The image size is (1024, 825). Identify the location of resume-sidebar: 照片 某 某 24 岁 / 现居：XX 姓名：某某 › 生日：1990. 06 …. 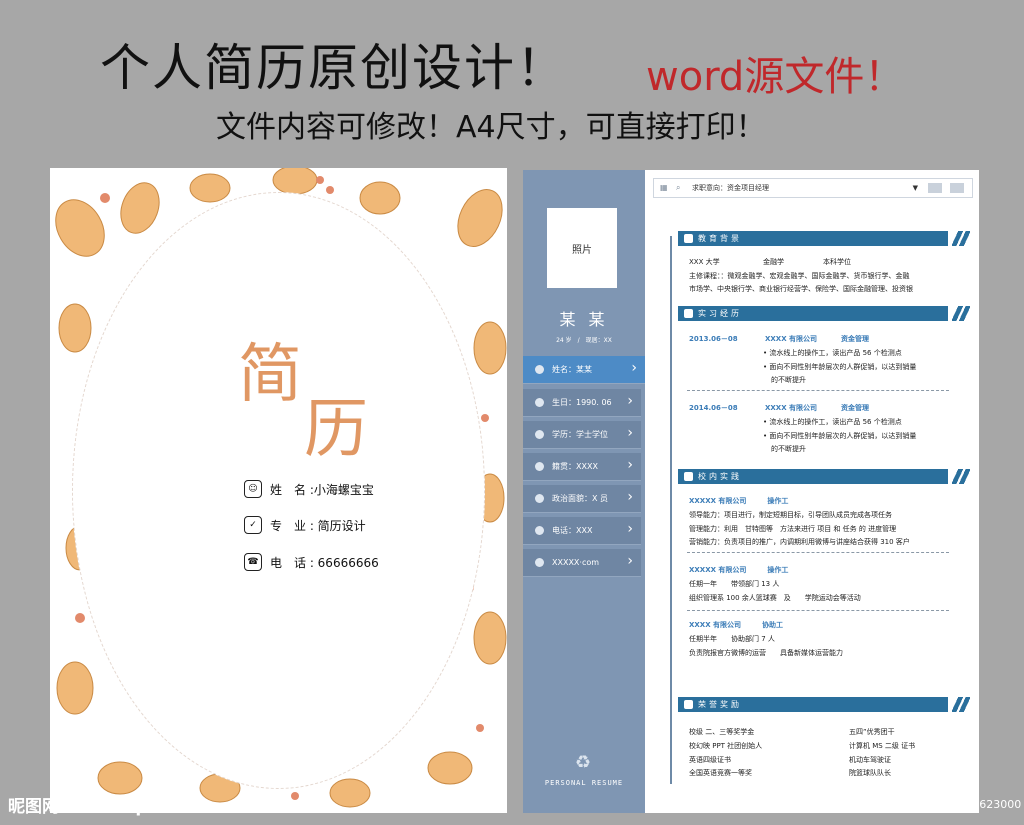
(584, 491).